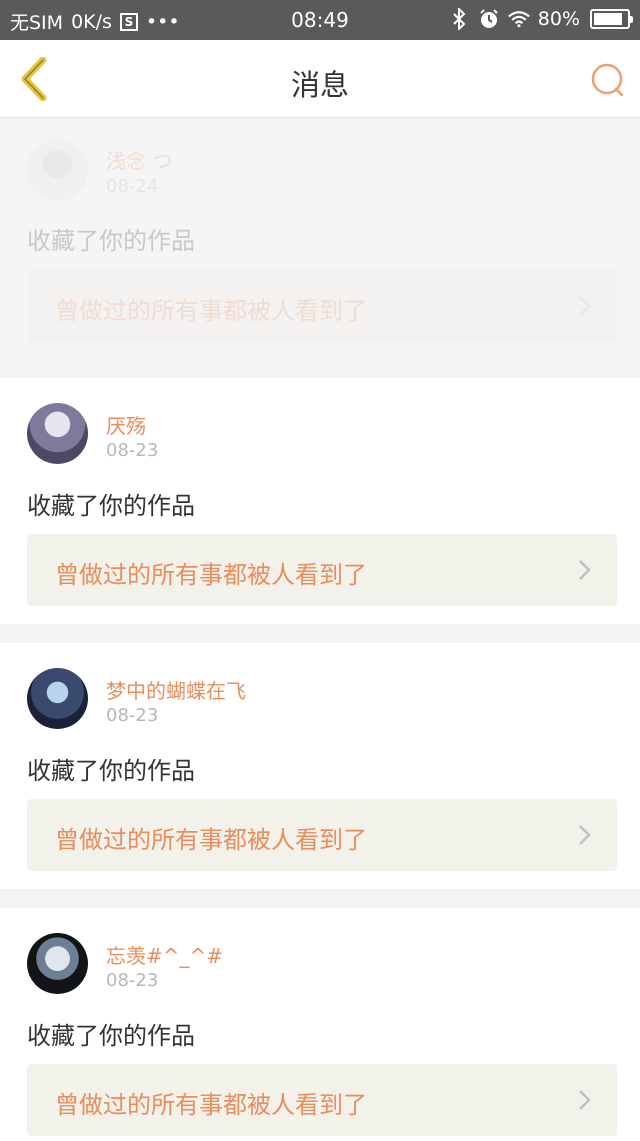 This screenshot has height=1141, width=640. Describe the element at coordinates (518, 19) in the screenshot. I see `wifi-icon` at that location.